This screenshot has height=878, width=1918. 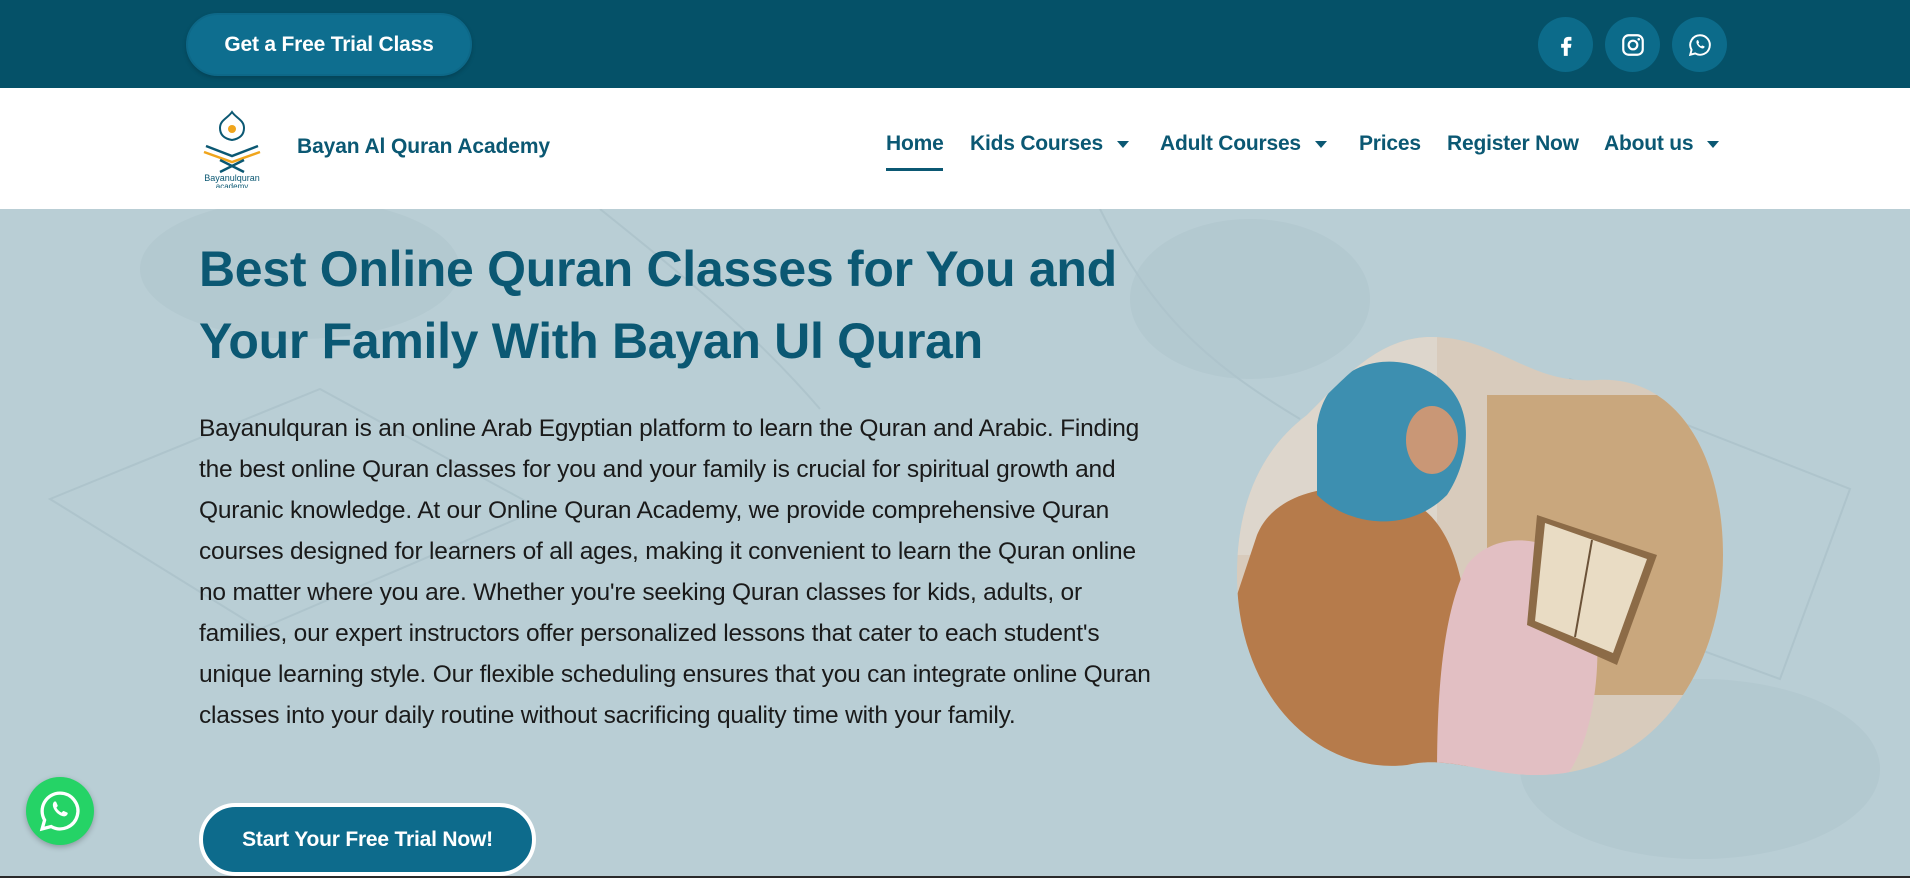 I want to click on start-free-trial-button: Start Your Free Trial Now!, so click(x=367, y=839).